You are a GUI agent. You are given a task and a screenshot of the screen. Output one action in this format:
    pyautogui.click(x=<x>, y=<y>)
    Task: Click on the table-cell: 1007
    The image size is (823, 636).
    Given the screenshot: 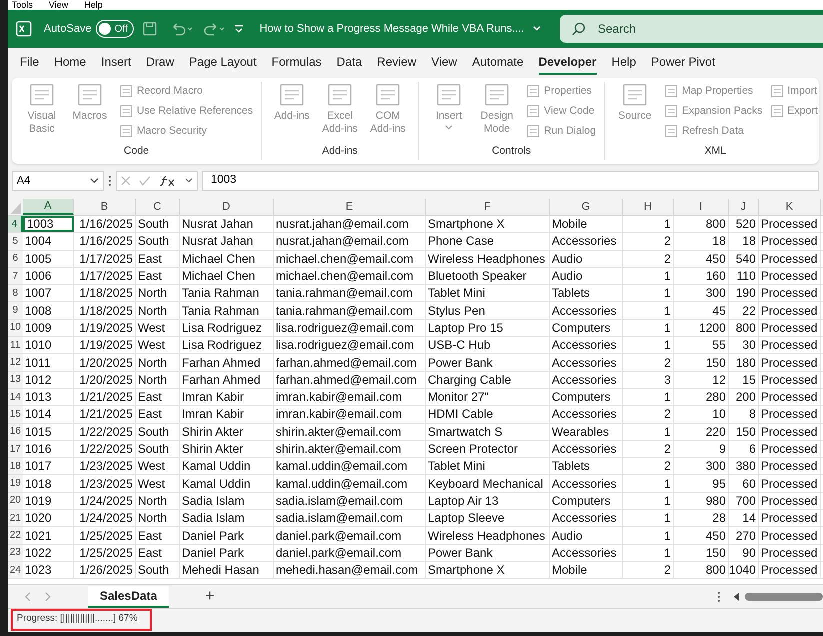 What is the action you would take?
    pyautogui.click(x=48, y=293)
    